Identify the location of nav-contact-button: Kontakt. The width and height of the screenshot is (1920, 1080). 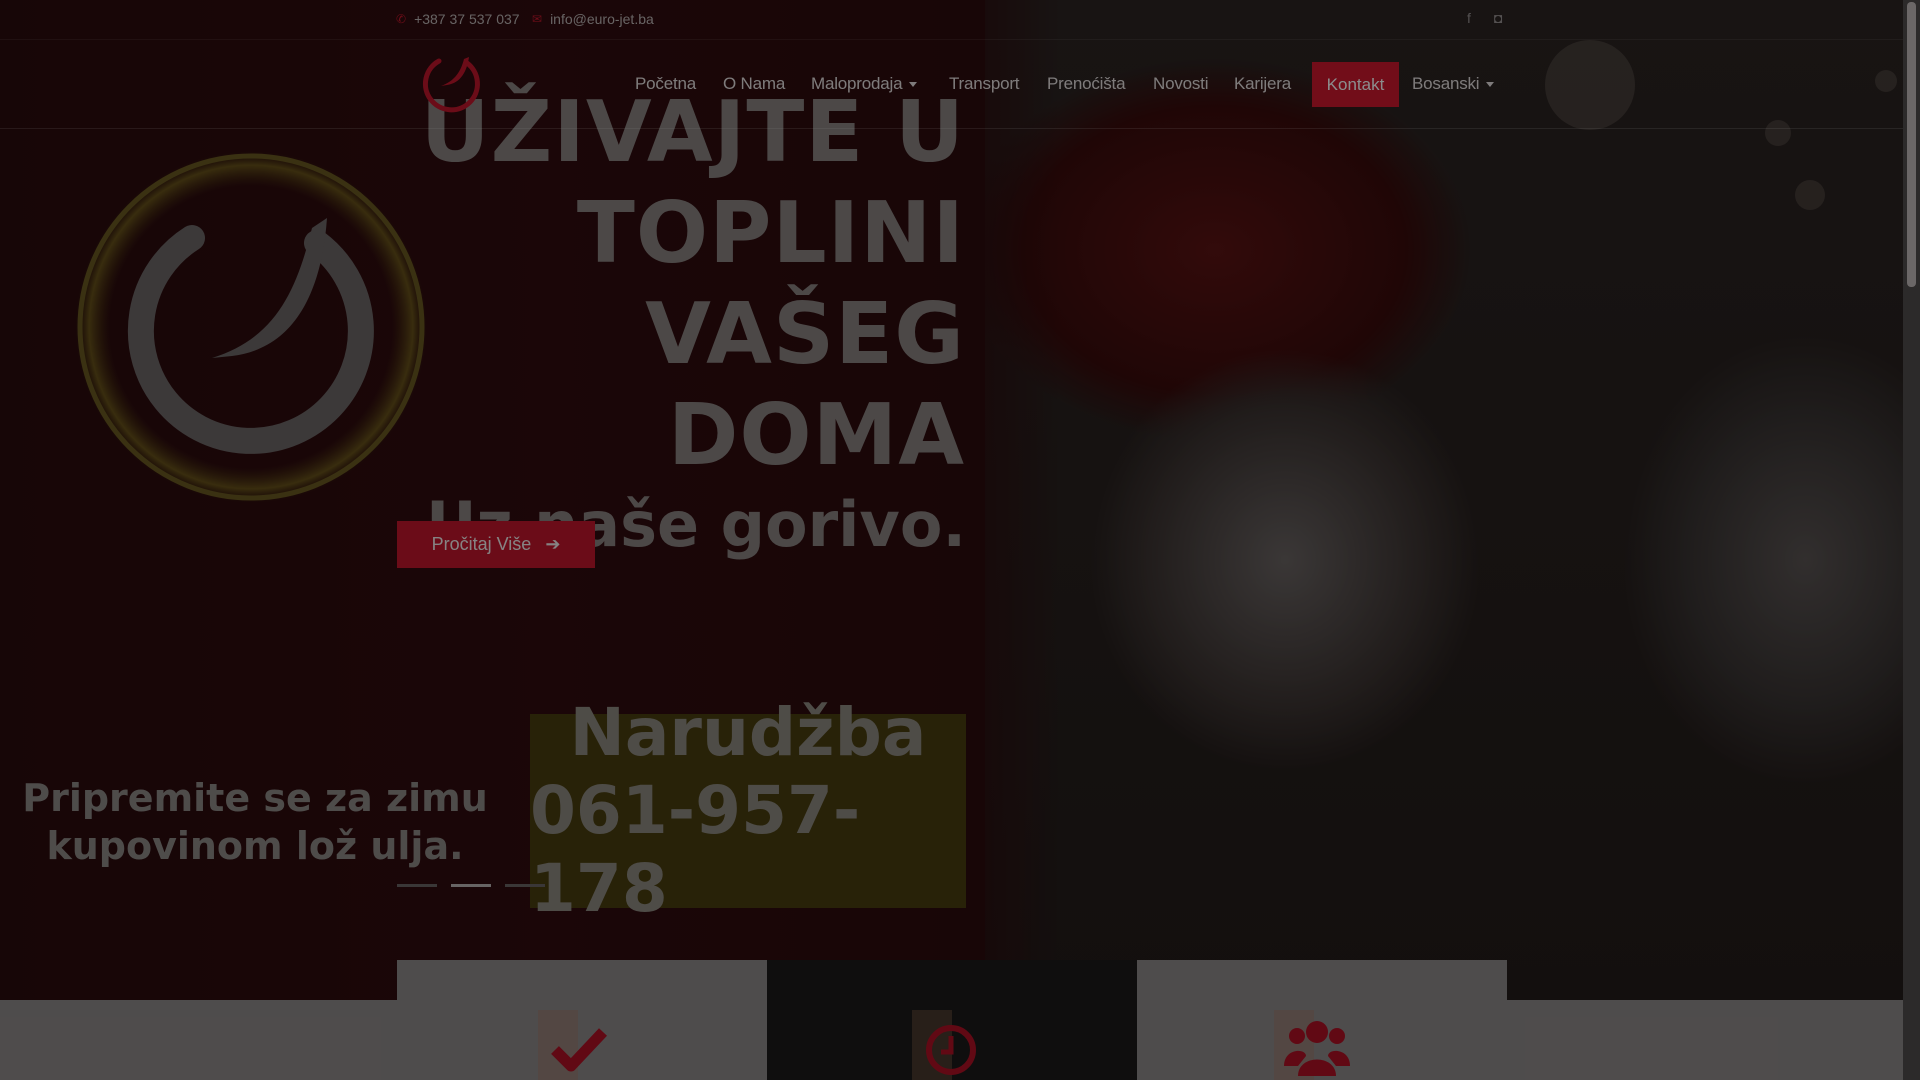
(1355, 84).